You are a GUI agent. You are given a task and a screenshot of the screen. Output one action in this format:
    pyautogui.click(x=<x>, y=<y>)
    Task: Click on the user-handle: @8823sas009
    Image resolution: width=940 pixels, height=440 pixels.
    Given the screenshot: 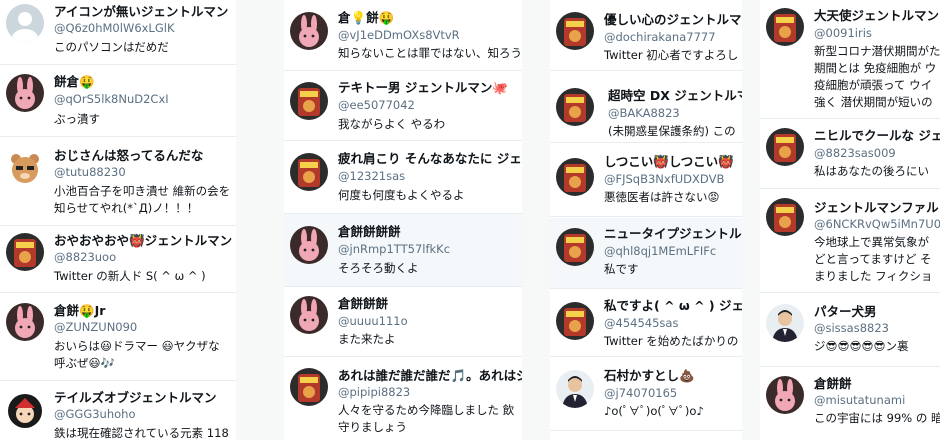 What is the action you would take?
    pyautogui.click(x=855, y=153)
    